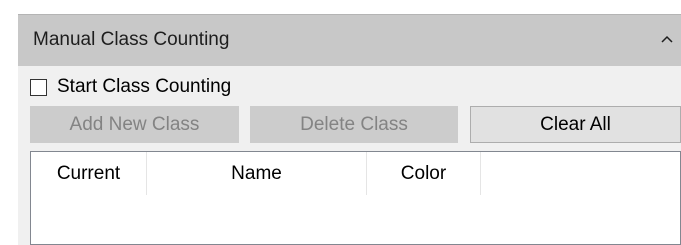 This screenshot has width=681, height=245. I want to click on list-header: Current Name Color, so click(256, 173).